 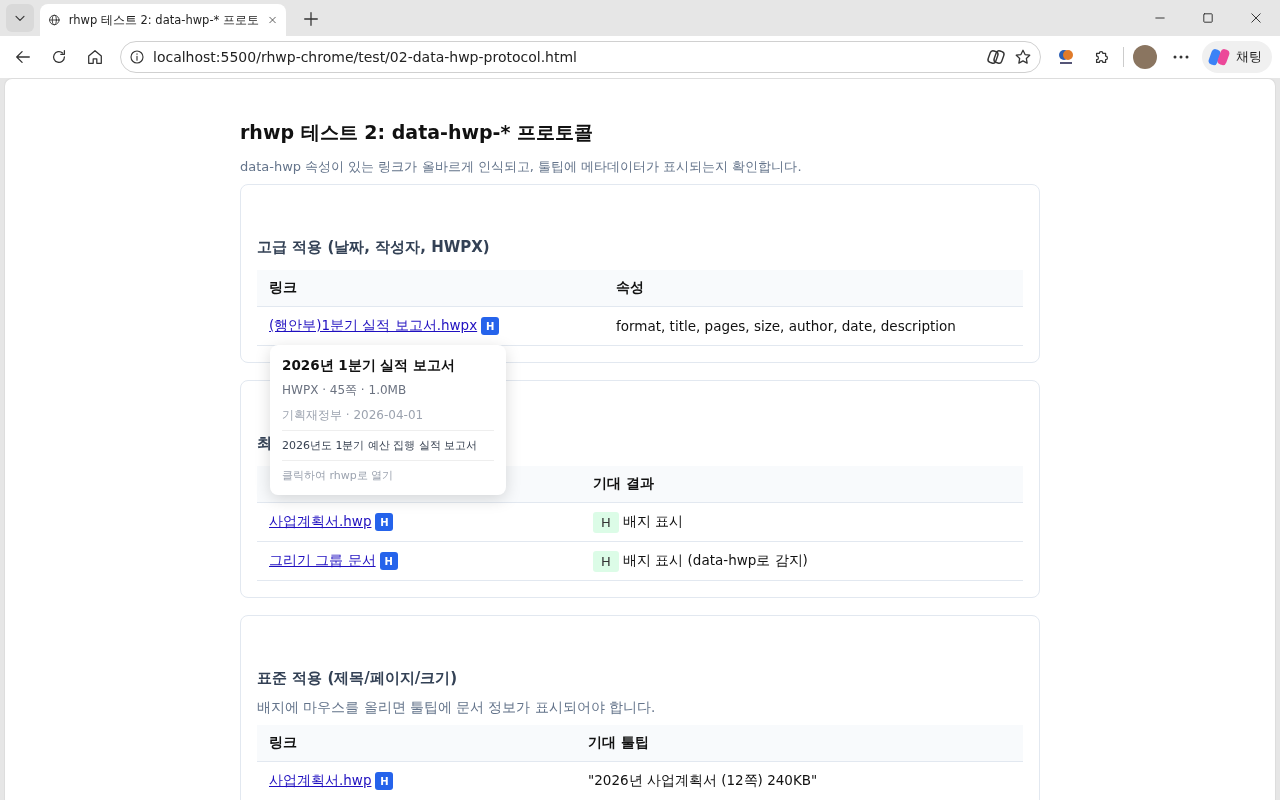 What do you see at coordinates (786, 326) in the screenshot?
I see `table-cell: format, title, pages, size, author, date, description` at bounding box center [786, 326].